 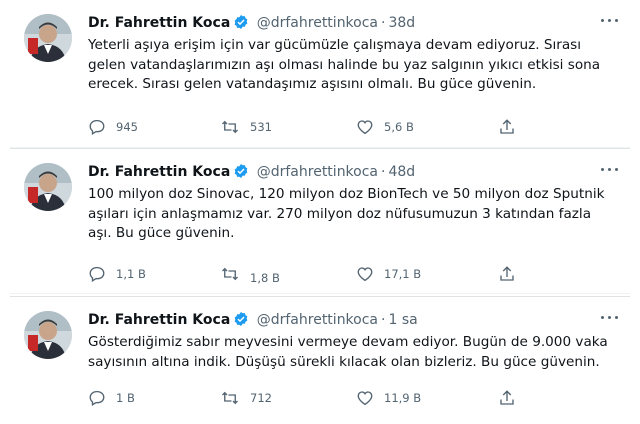 What do you see at coordinates (127, 127) in the screenshot?
I see `reply-count: 945` at bounding box center [127, 127].